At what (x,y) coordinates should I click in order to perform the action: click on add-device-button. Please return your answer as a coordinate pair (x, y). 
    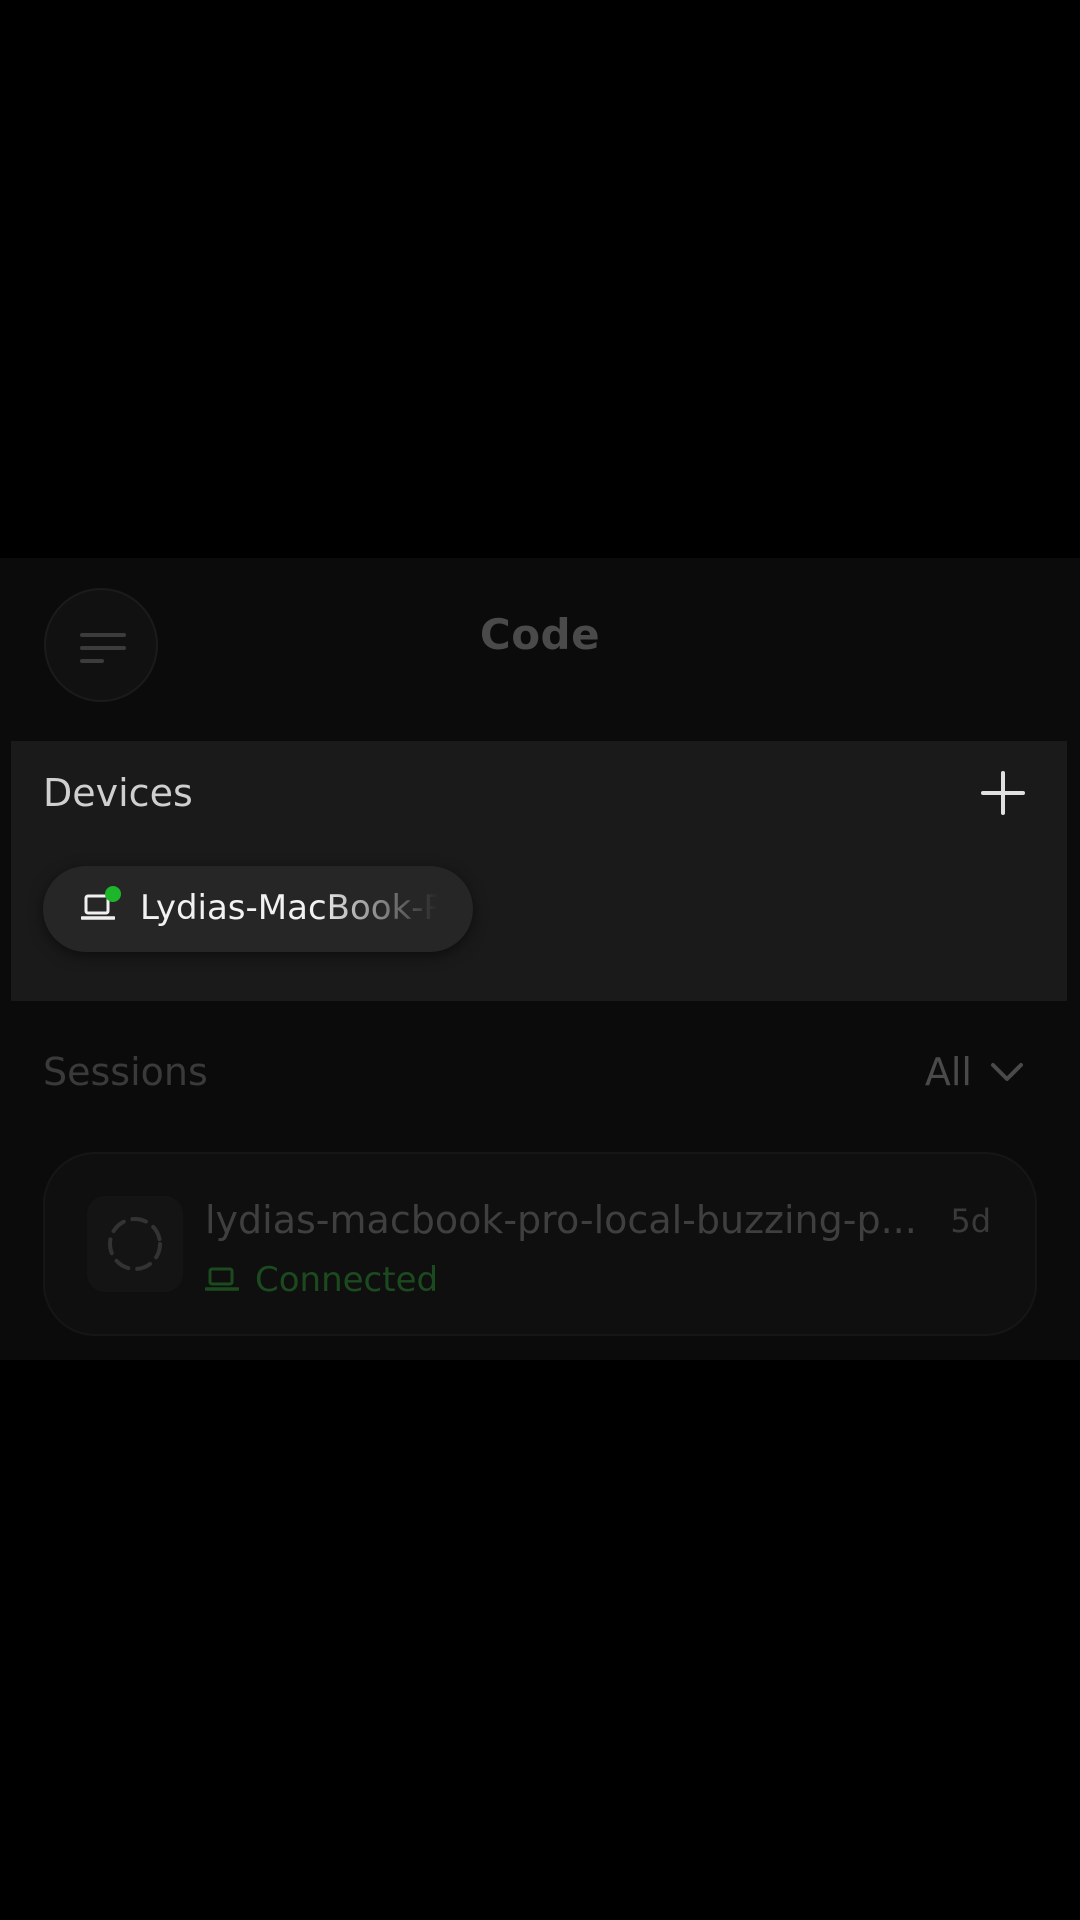
    Looking at the image, I should click on (1003, 793).